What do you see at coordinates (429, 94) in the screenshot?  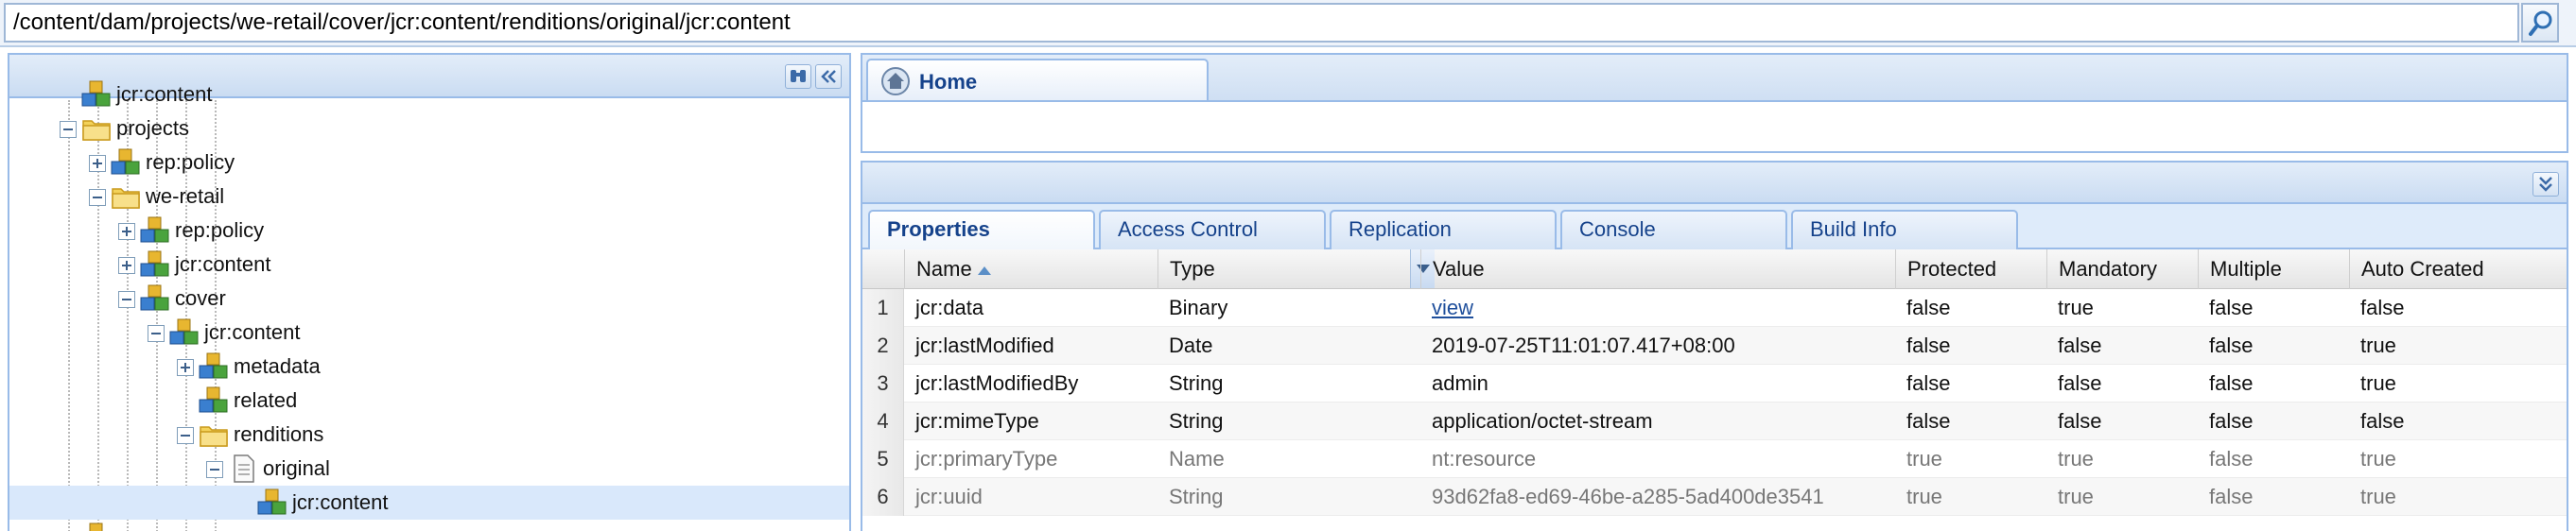 I see `tree-item-partial: jcr:content` at bounding box center [429, 94].